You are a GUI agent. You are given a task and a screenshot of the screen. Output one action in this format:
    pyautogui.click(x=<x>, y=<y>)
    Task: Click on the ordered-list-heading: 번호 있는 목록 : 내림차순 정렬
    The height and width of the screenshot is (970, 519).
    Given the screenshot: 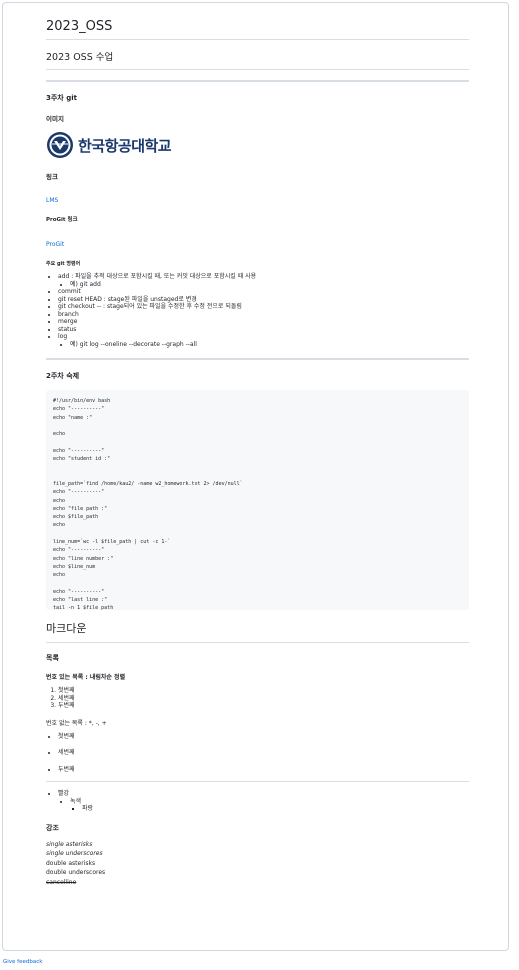 What is the action you would take?
    pyautogui.click(x=86, y=677)
    